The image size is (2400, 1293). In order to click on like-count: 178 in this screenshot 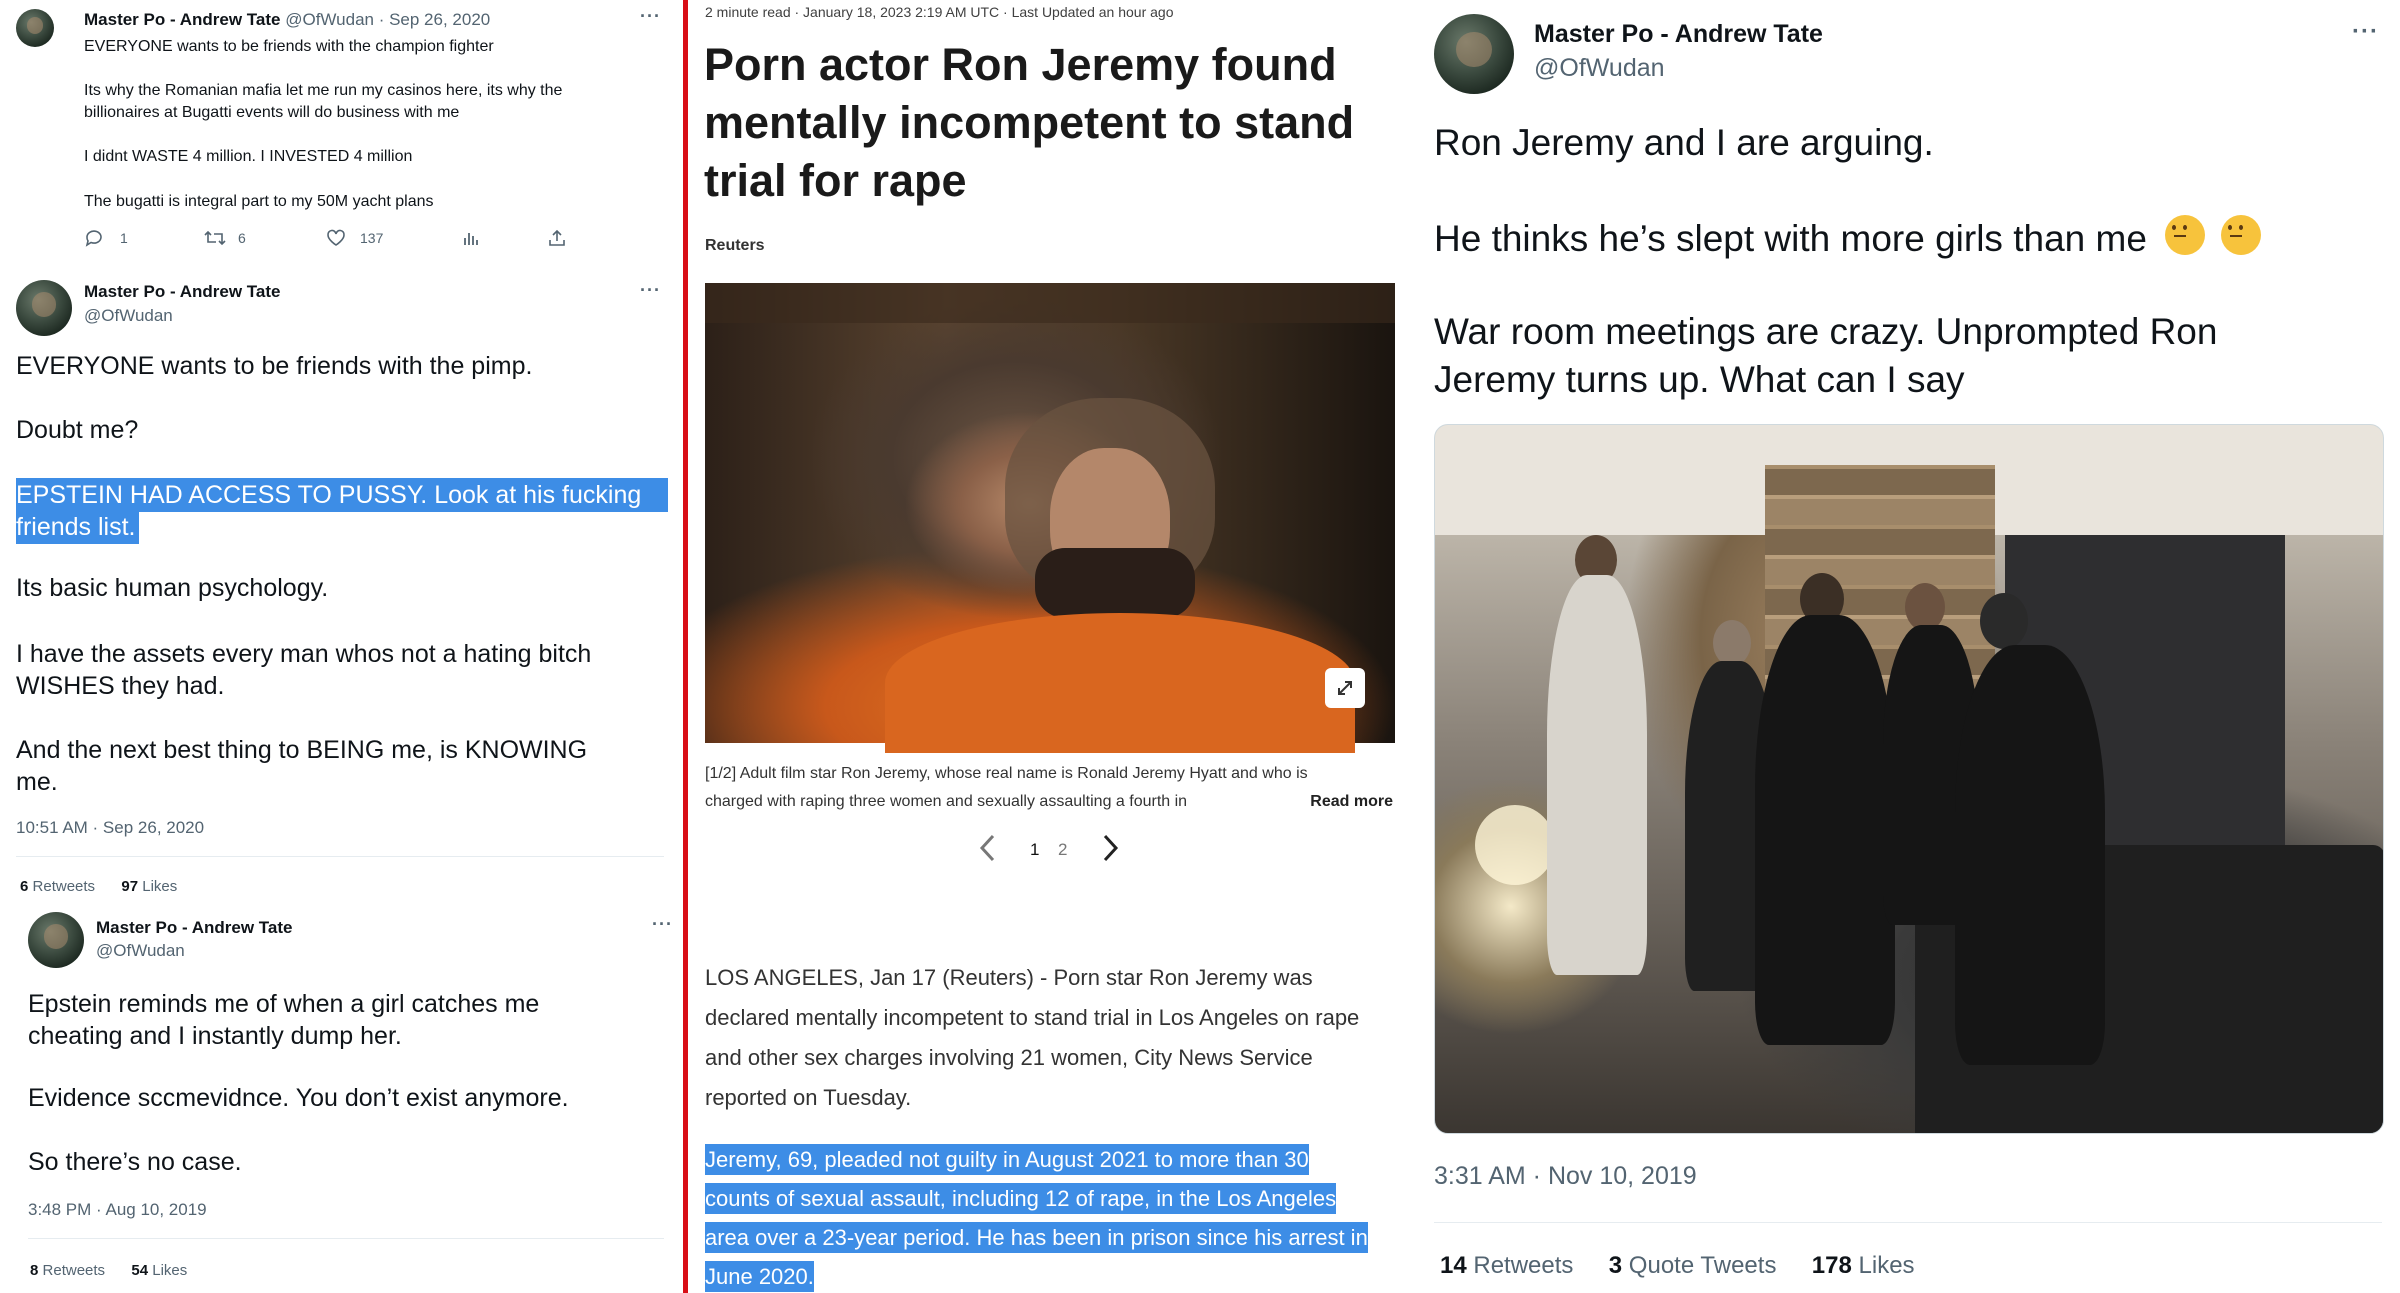, I will do `click(1832, 1265)`.